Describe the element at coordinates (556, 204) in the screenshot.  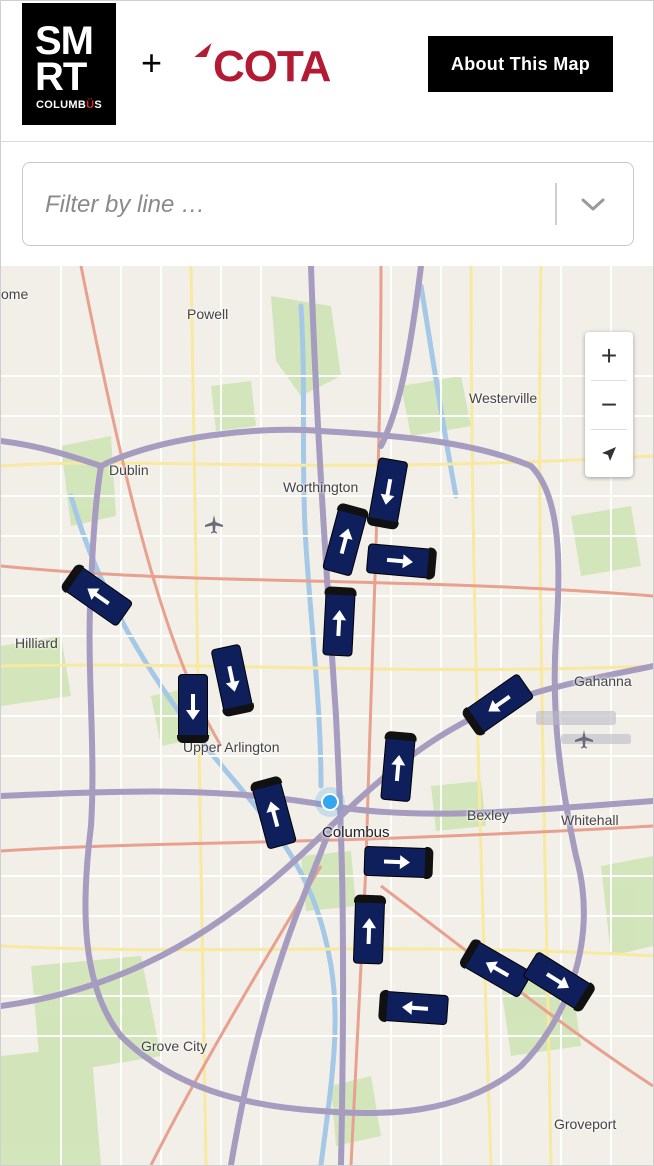
I see `filter-divider` at that location.